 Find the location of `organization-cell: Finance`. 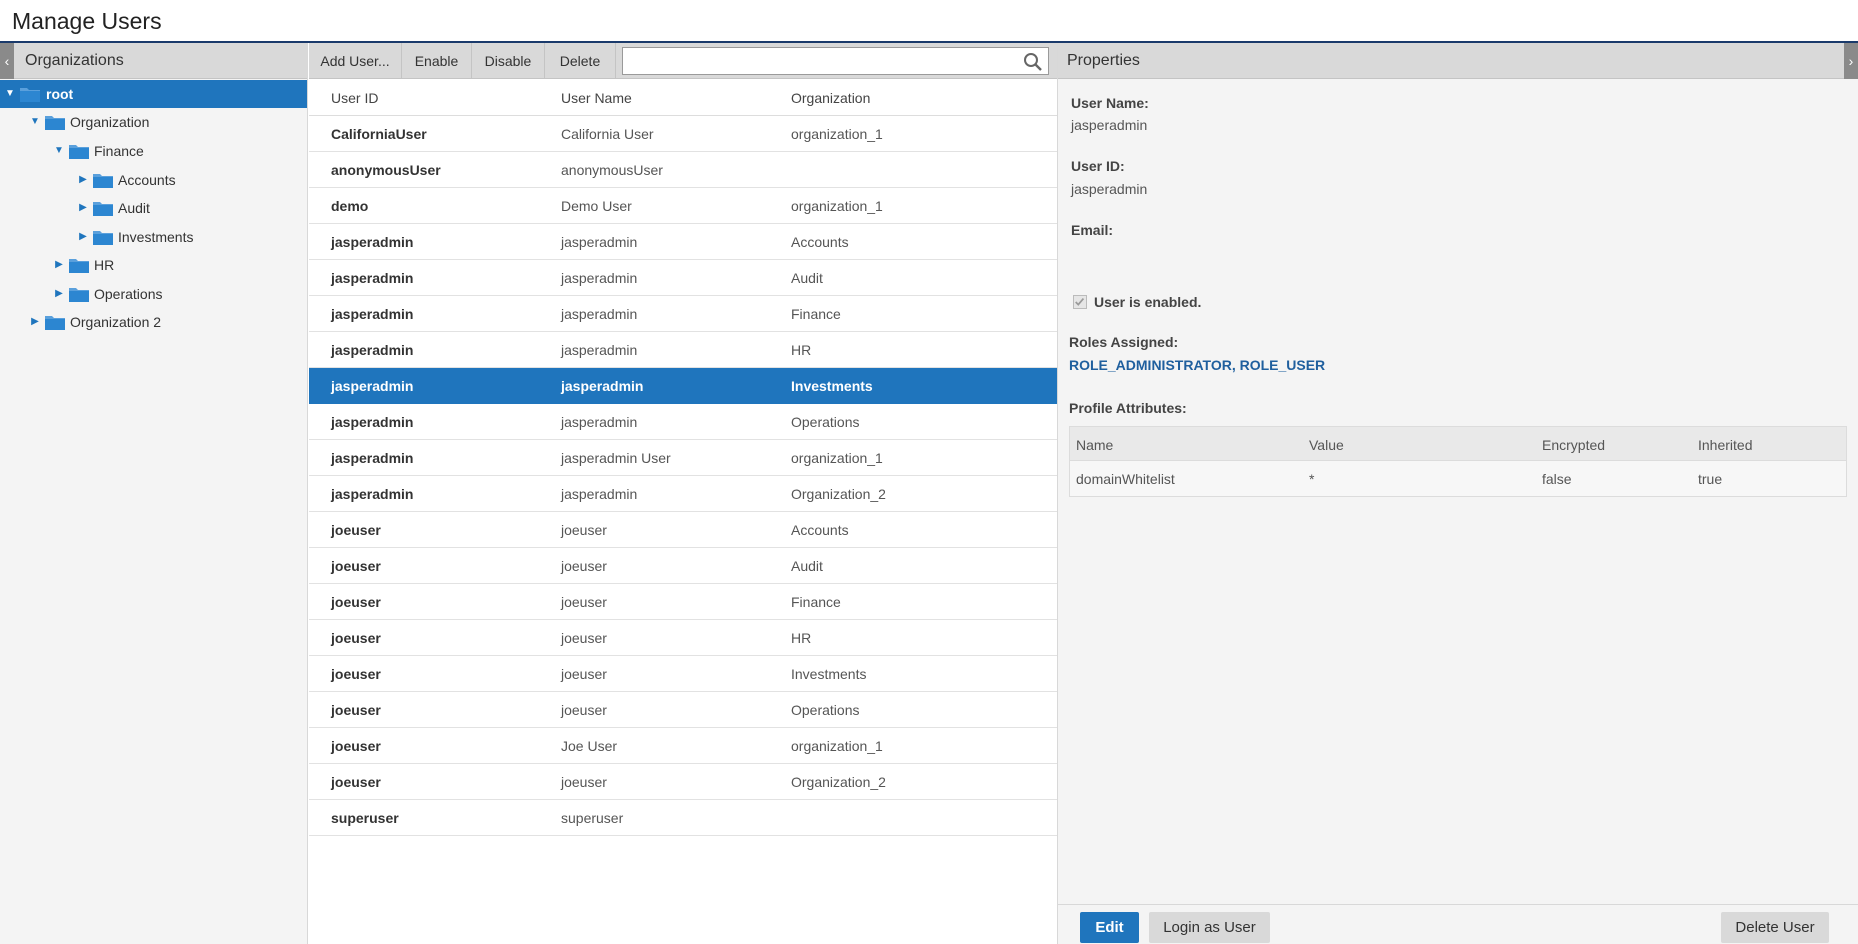

organization-cell: Finance is located at coordinates (816, 314).